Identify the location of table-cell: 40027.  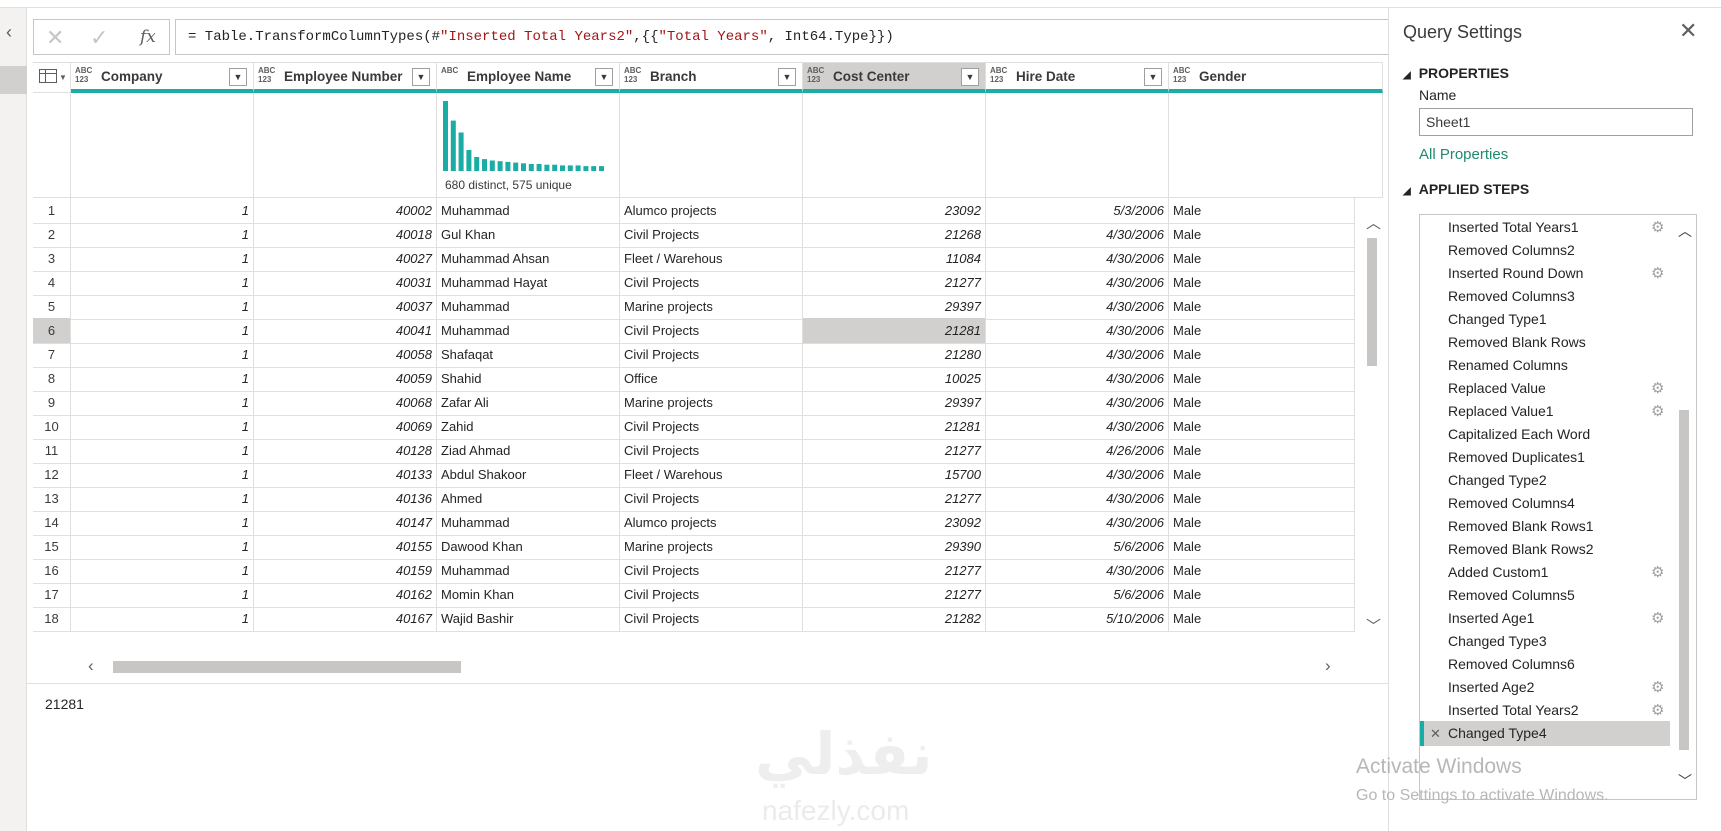
(345, 259).